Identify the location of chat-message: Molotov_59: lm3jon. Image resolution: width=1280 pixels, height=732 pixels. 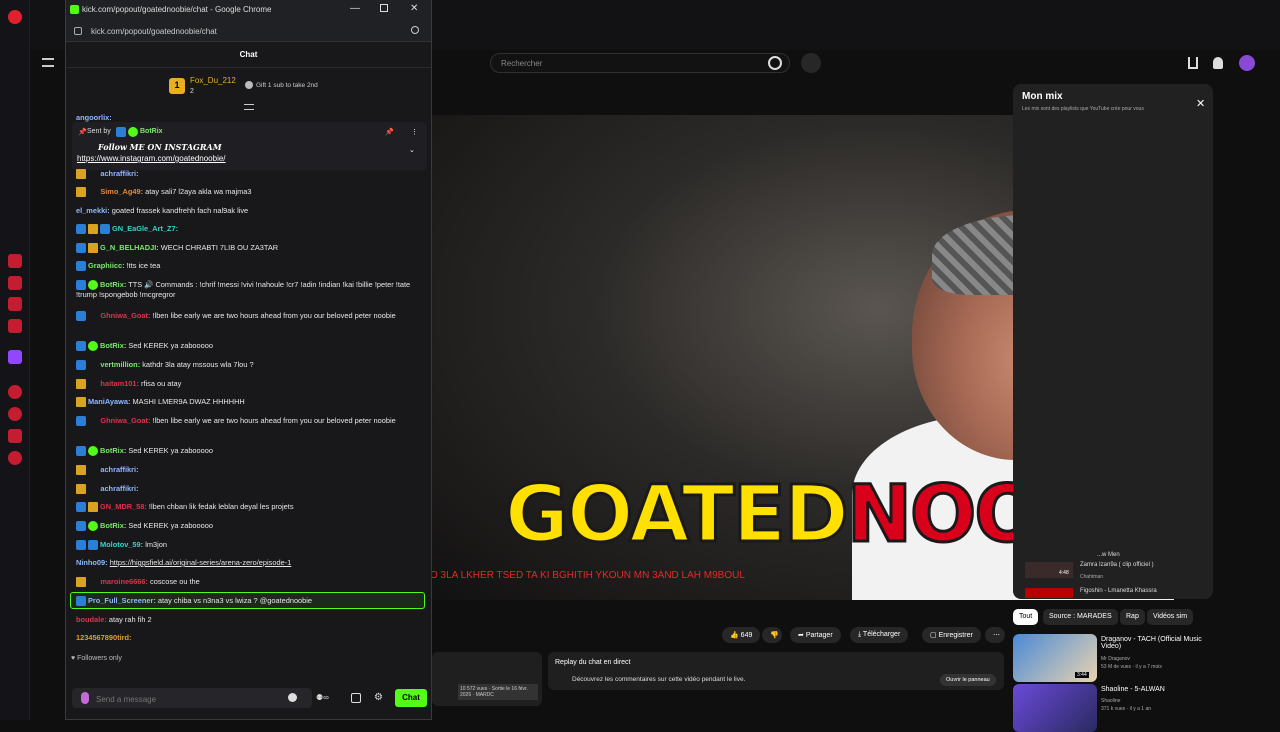
(251, 545).